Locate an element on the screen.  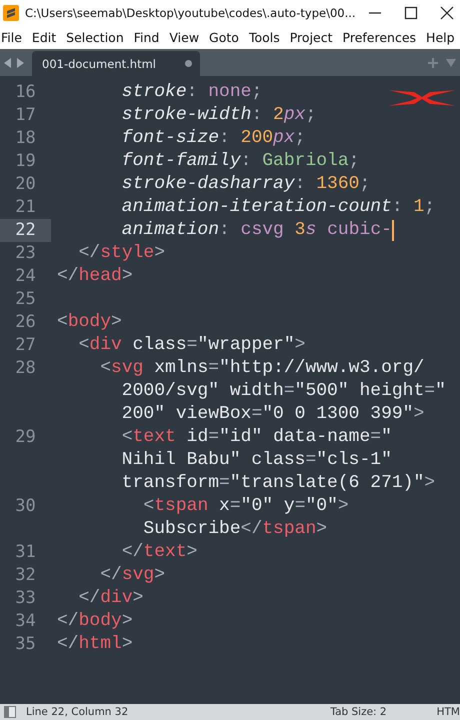
code-line: stroke-dasharray: 1360; is located at coordinates (245, 184).